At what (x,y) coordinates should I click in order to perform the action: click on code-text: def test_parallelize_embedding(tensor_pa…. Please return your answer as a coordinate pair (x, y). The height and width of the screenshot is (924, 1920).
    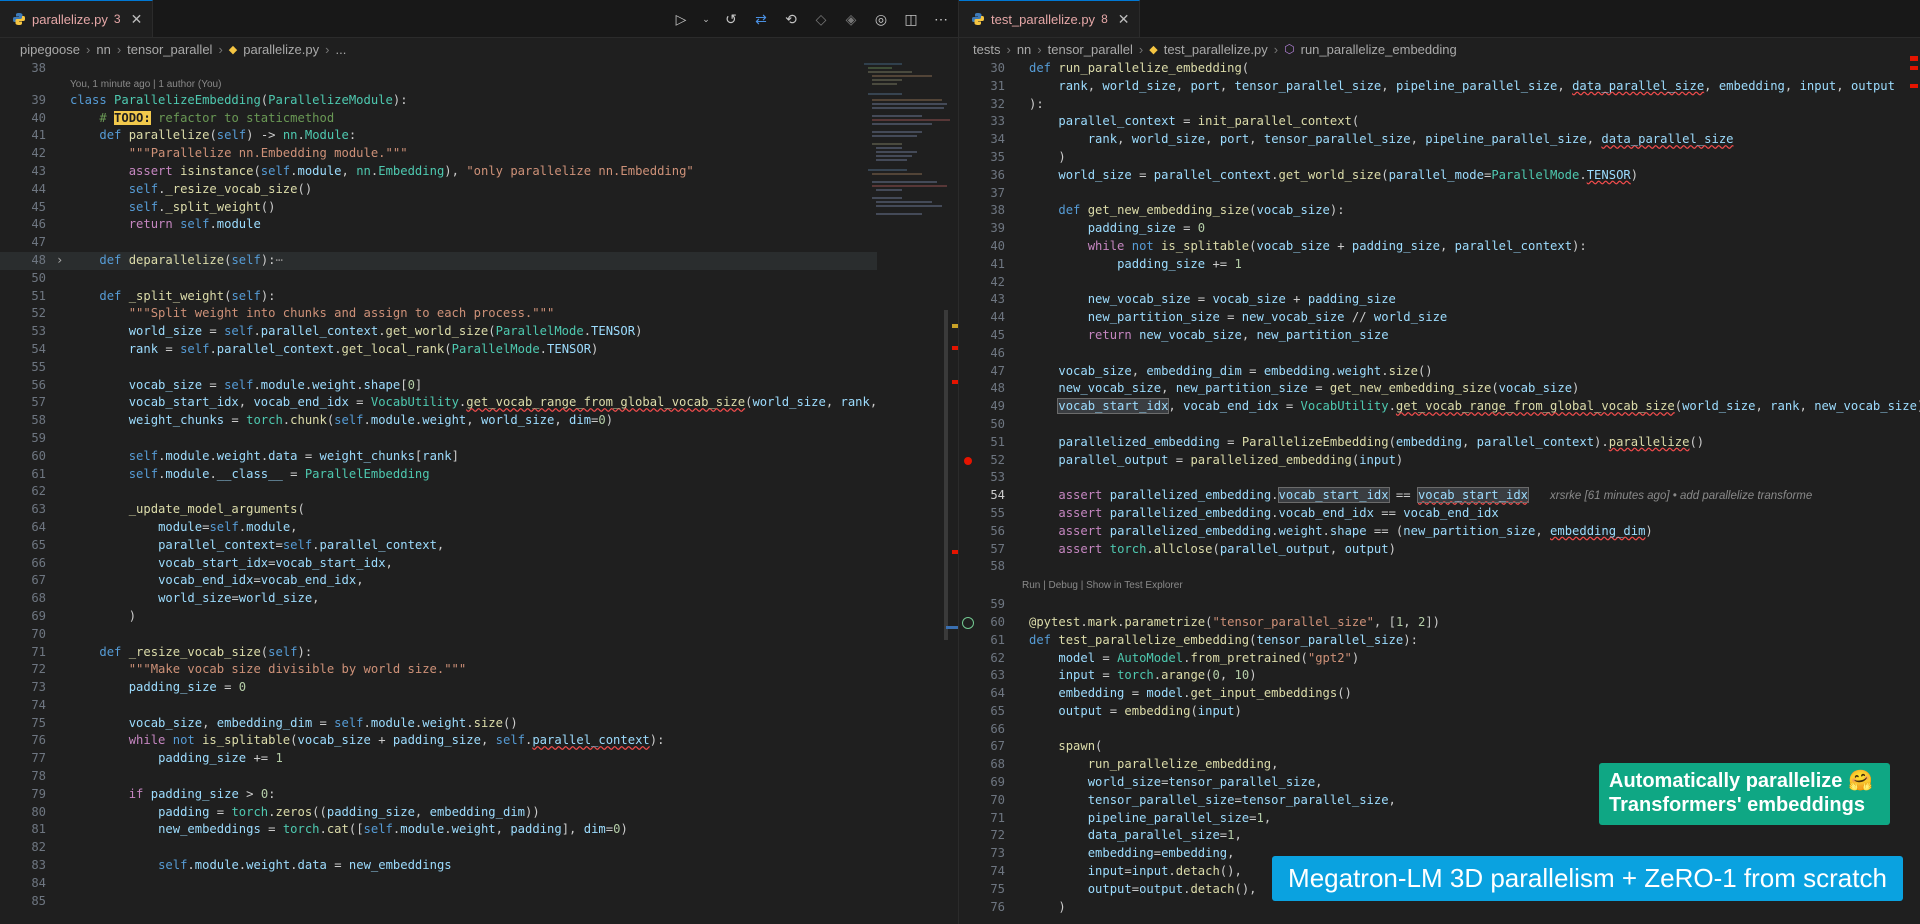
    Looking at the image, I should click on (1223, 639).